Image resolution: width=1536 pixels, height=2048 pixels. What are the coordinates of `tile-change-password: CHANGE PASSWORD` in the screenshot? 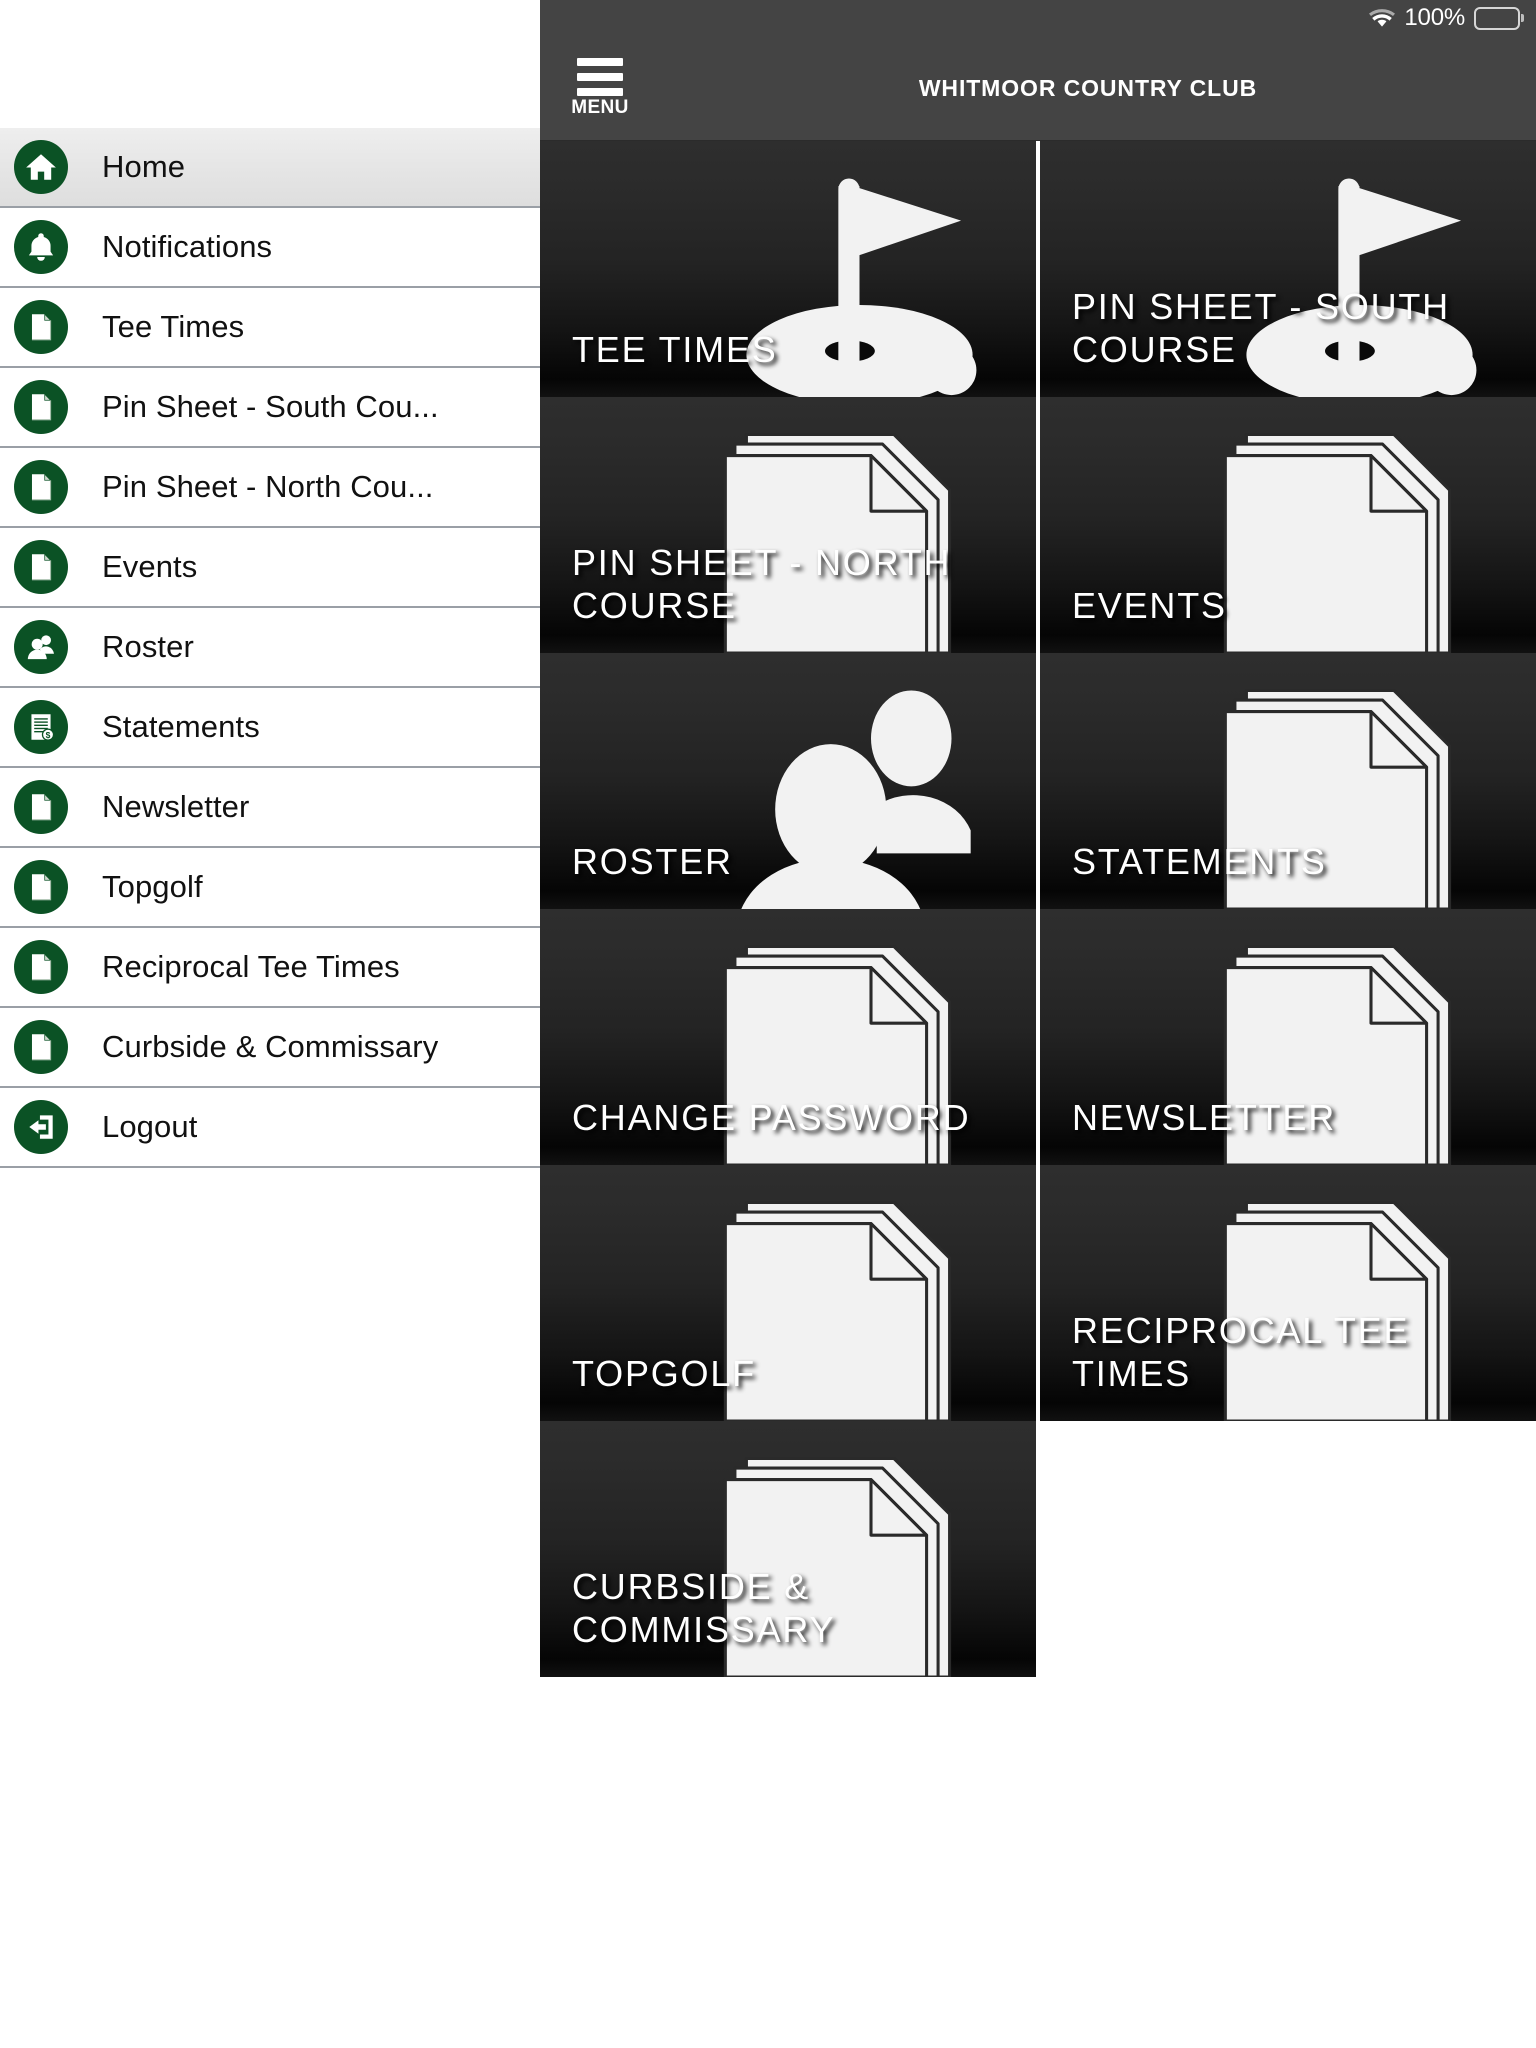 It's located at (788, 1037).